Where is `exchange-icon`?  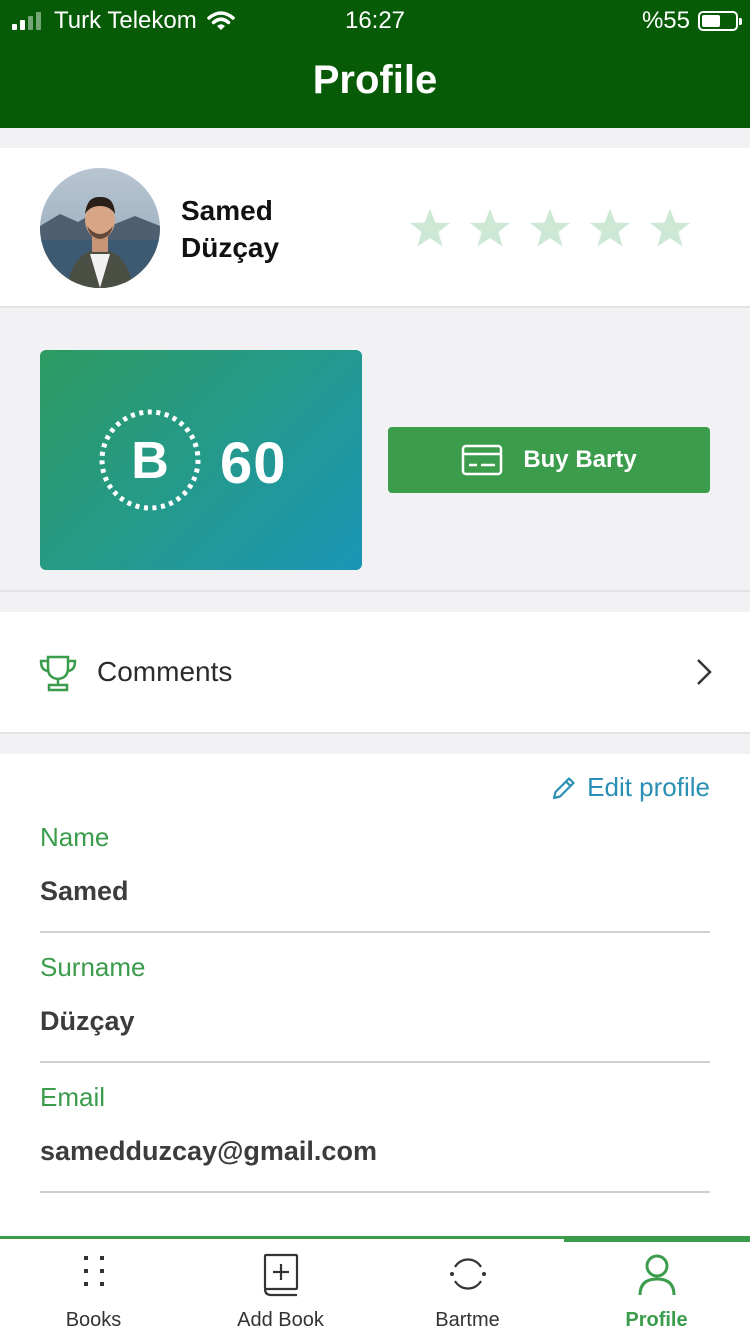 exchange-icon is located at coordinates (467, 1274).